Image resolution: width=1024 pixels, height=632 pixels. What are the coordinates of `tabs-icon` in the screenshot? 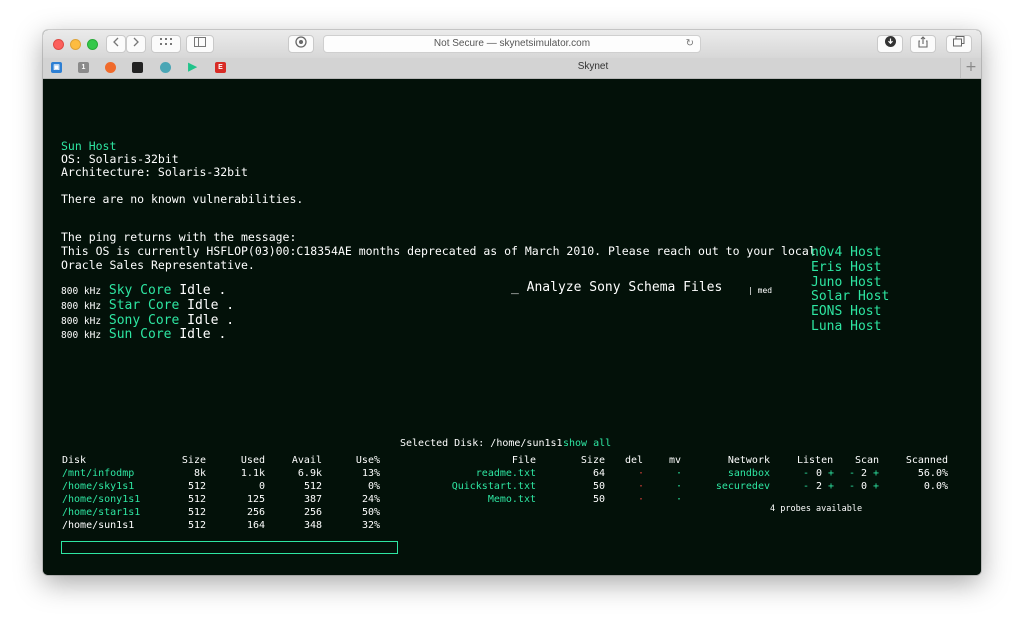 It's located at (959, 41).